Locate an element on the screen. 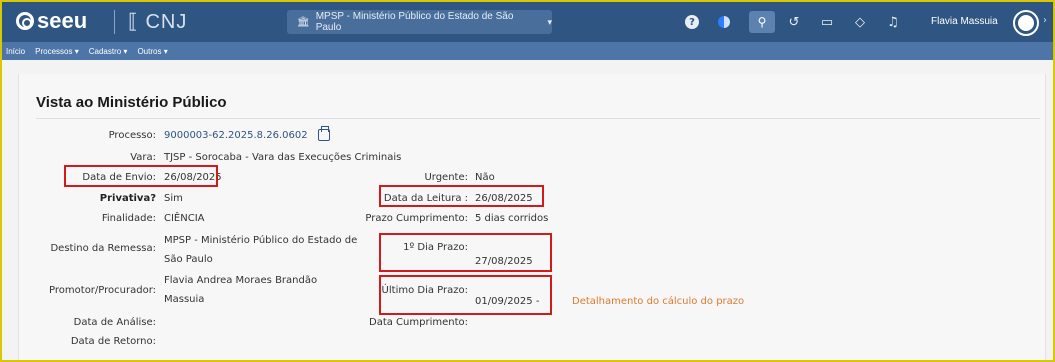 This screenshot has width=1055, height=362. avatar-face is located at coordinates (1026, 23).